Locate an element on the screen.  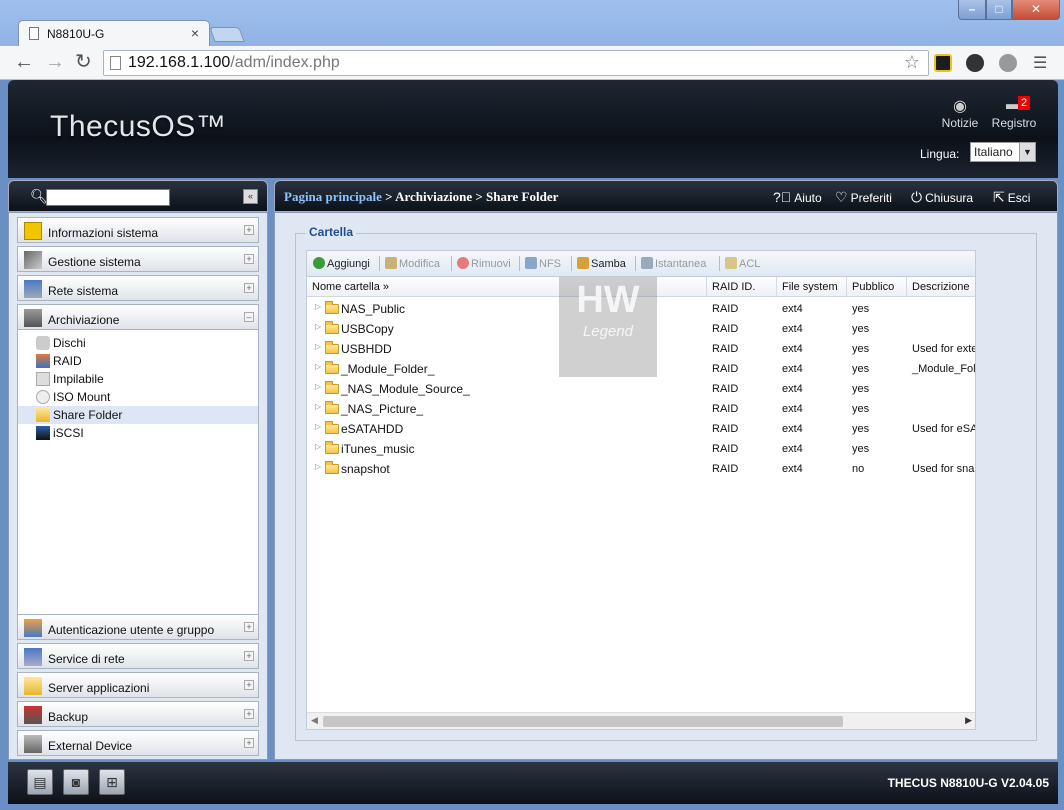
sidebar-item-impilabile: Impilabile is located at coordinates (138, 379).